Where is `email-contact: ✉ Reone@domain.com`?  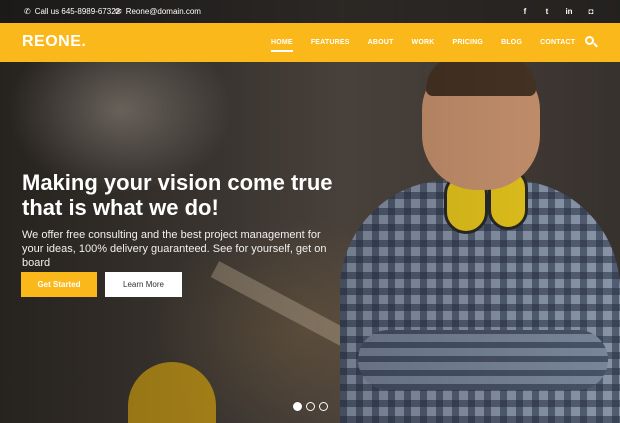 email-contact: ✉ Reone@domain.com is located at coordinates (158, 11).